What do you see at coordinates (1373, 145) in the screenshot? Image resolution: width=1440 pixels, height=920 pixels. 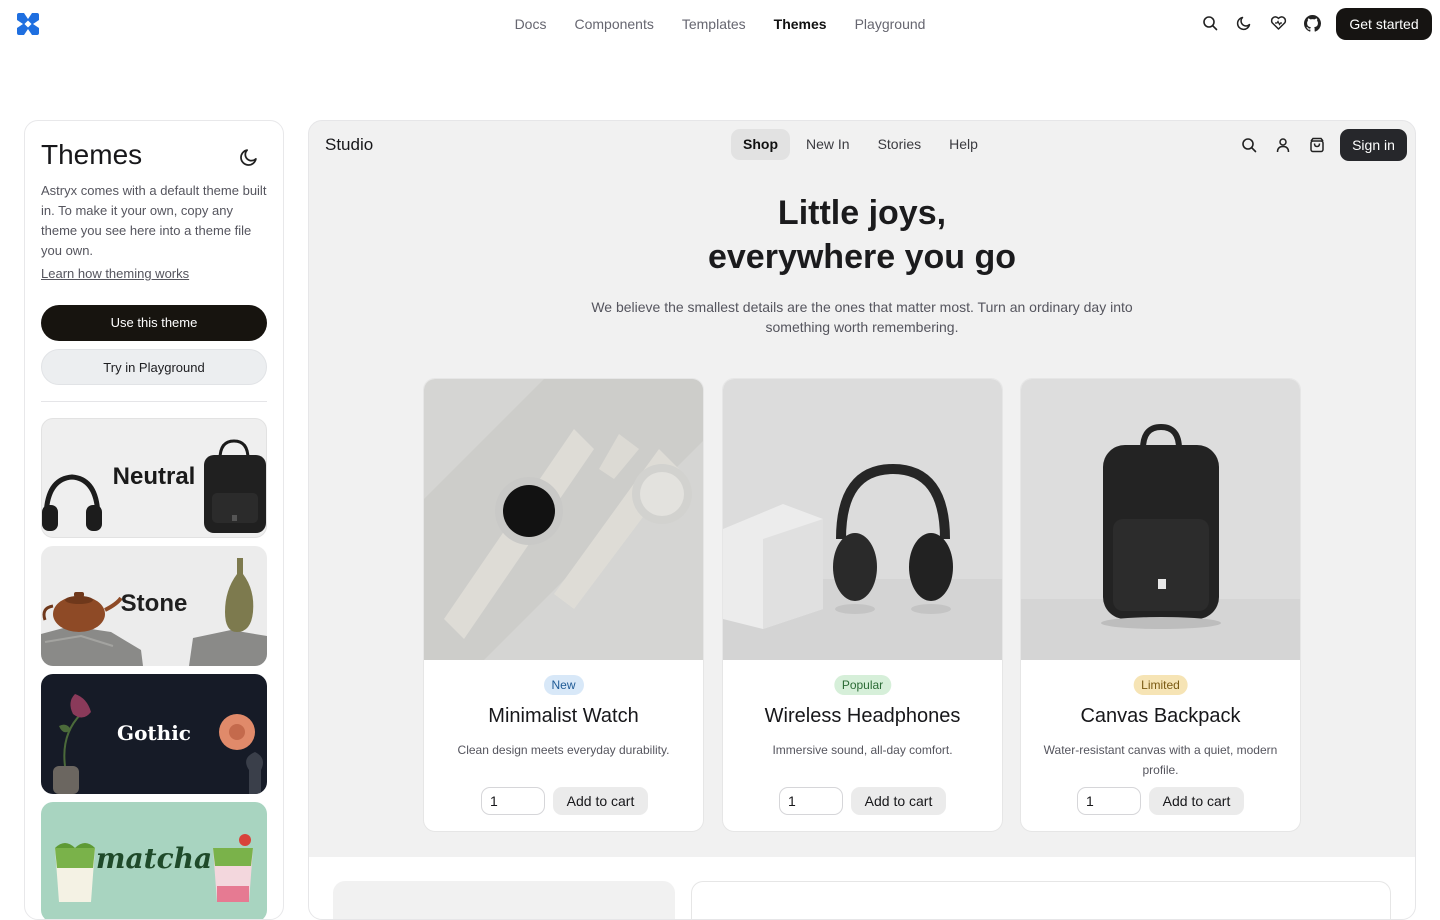 I see `sign-in-button: Sign in` at bounding box center [1373, 145].